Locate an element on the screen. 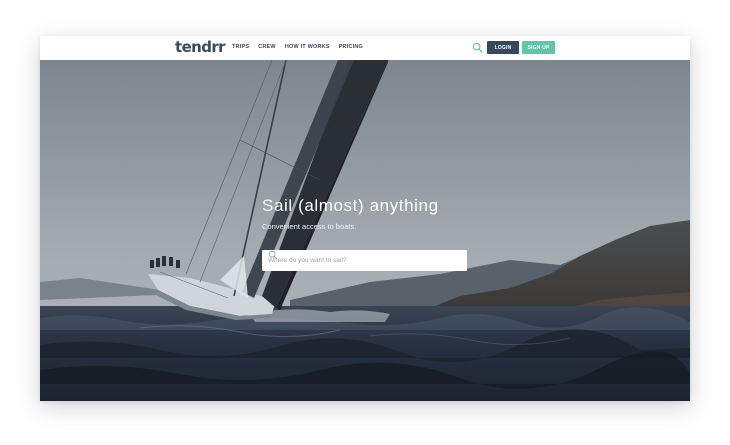  nav-link-how-it-works: HOW IT WORKS is located at coordinates (307, 47).